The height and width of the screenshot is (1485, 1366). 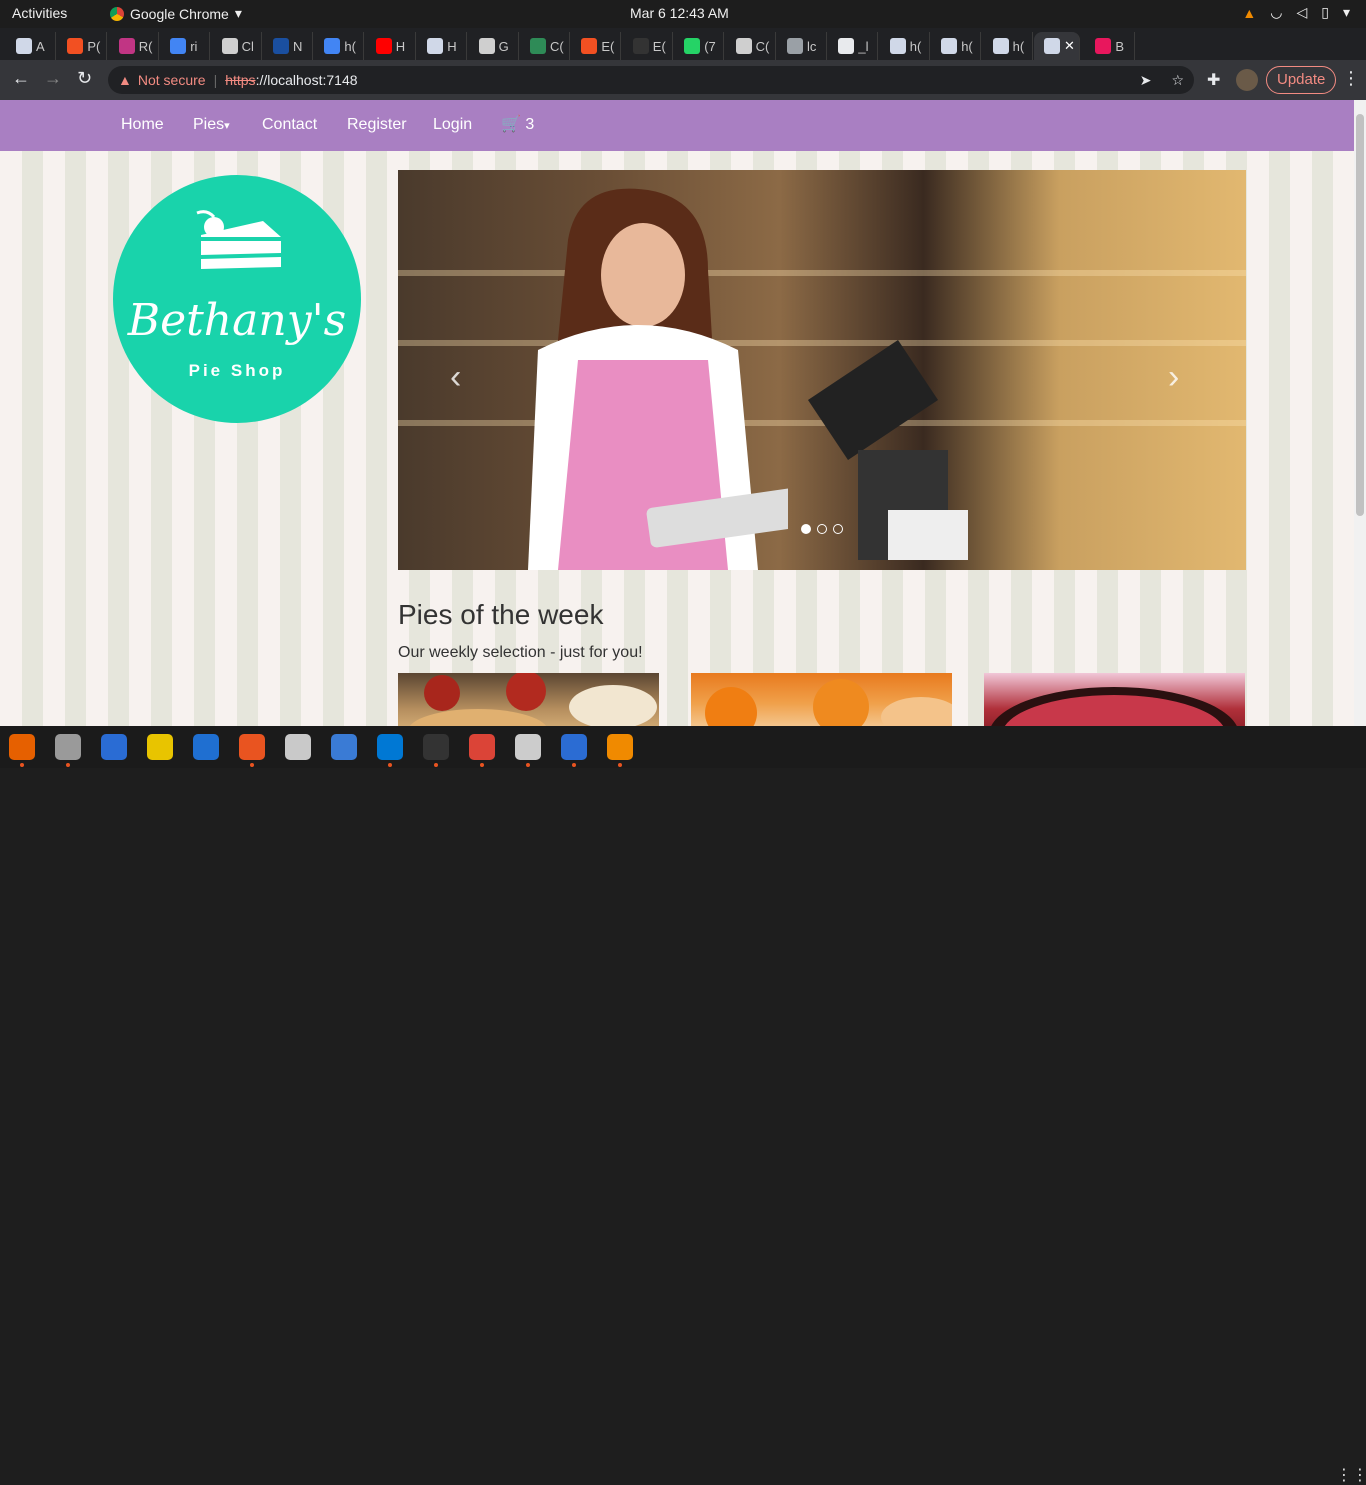 What do you see at coordinates (574, 747) in the screenshot?
I see `notes-icon` at bounding box center [574, 747].